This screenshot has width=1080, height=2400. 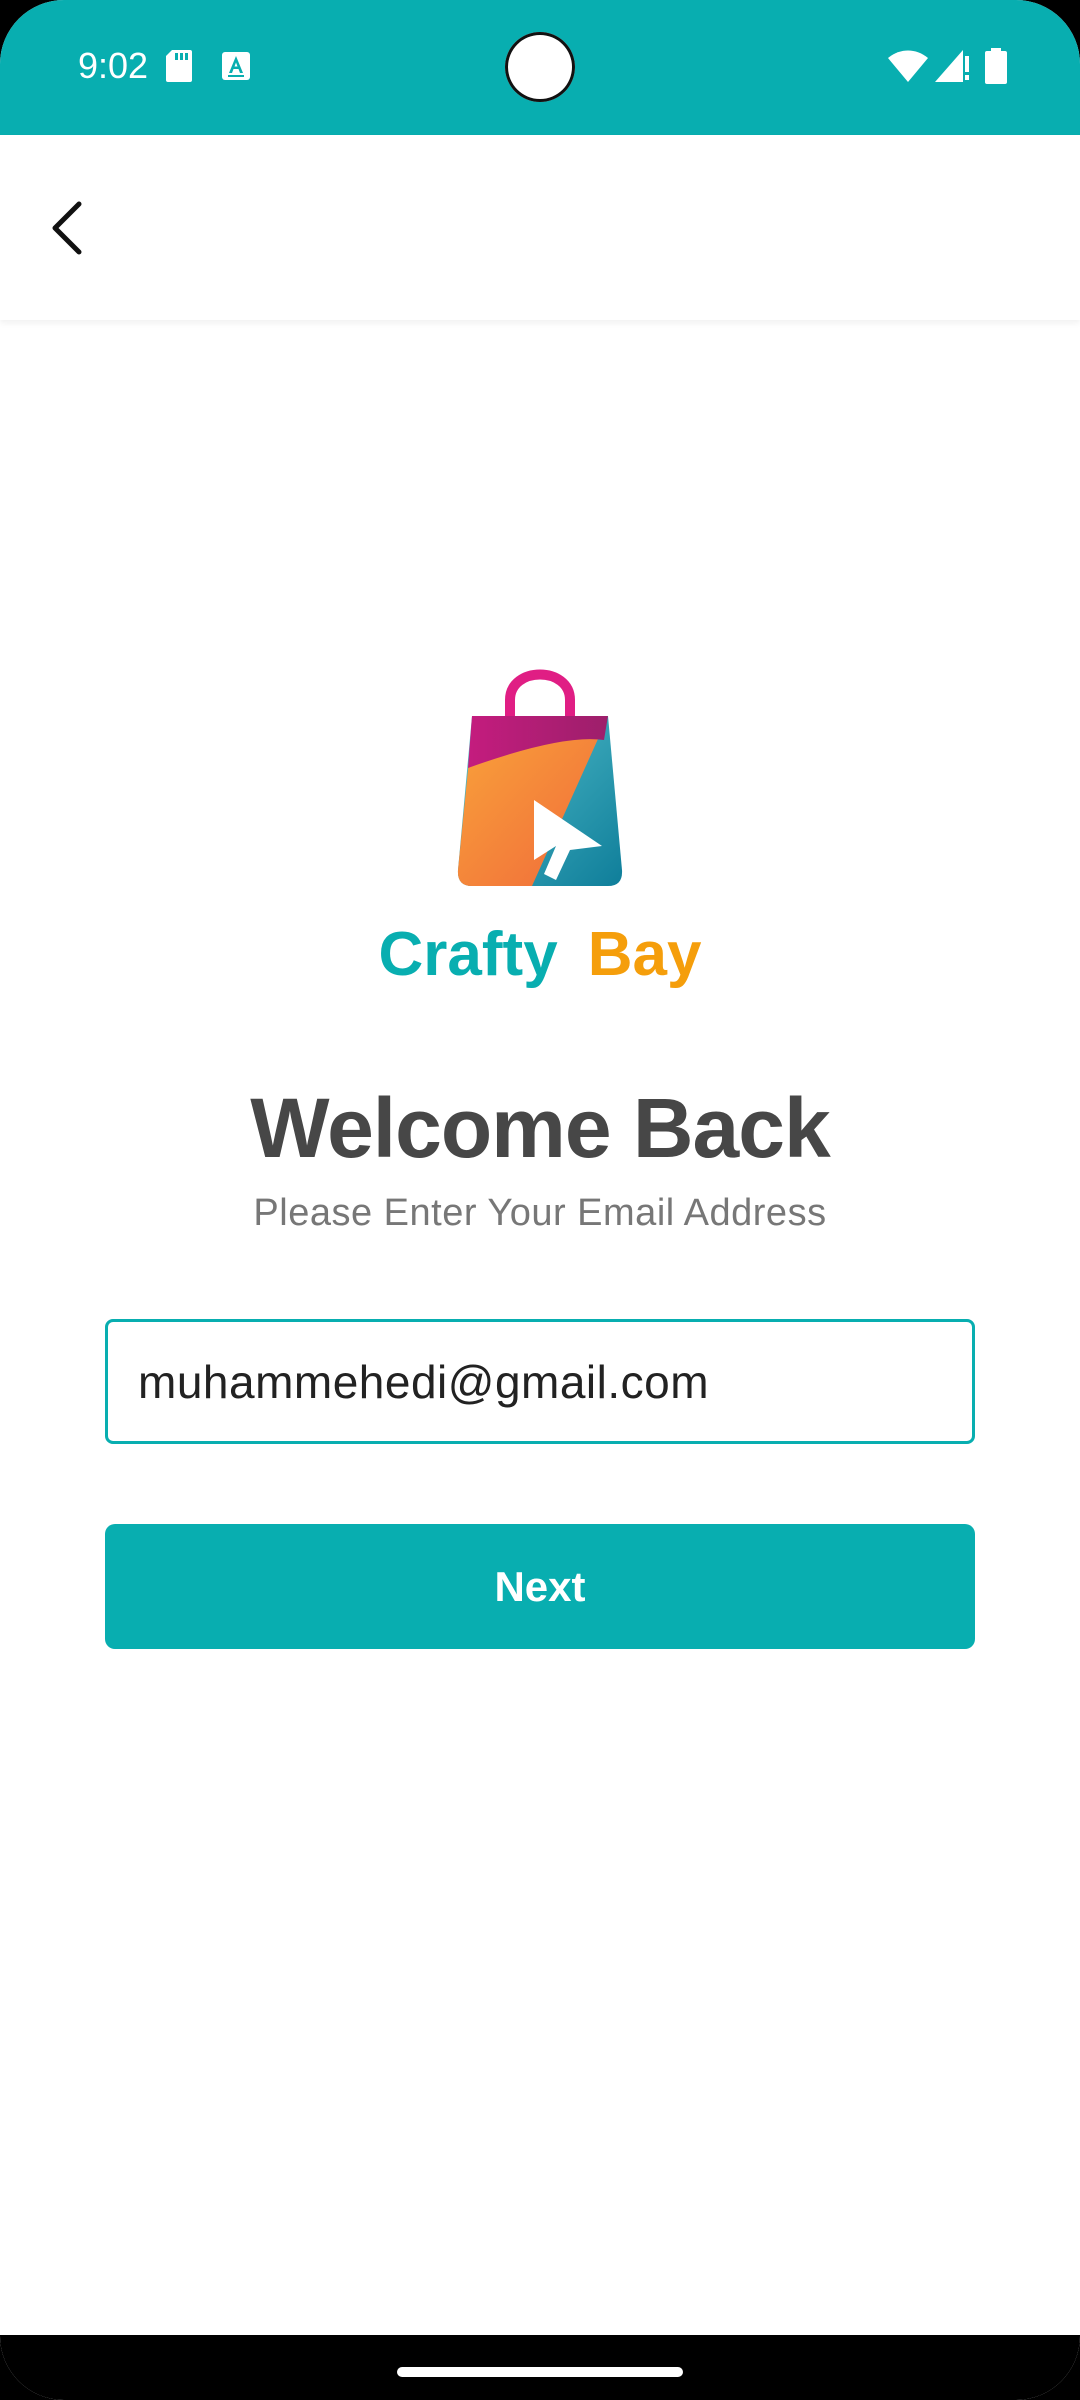 I want to click on brand-name: Crafty Bay, so click(x=540, y=955).